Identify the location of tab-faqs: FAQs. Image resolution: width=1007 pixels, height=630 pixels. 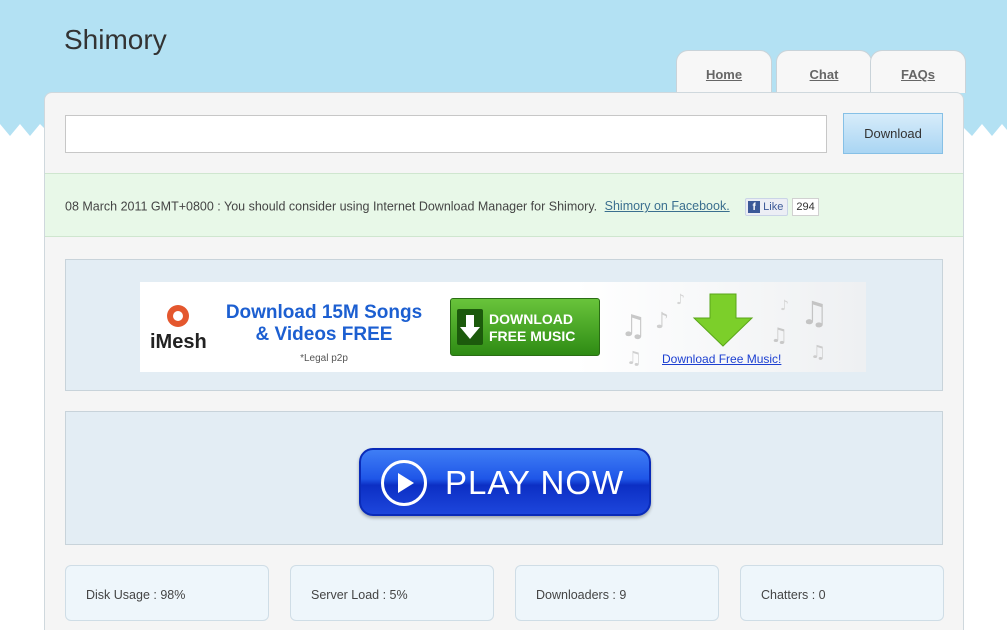
(918, 71).